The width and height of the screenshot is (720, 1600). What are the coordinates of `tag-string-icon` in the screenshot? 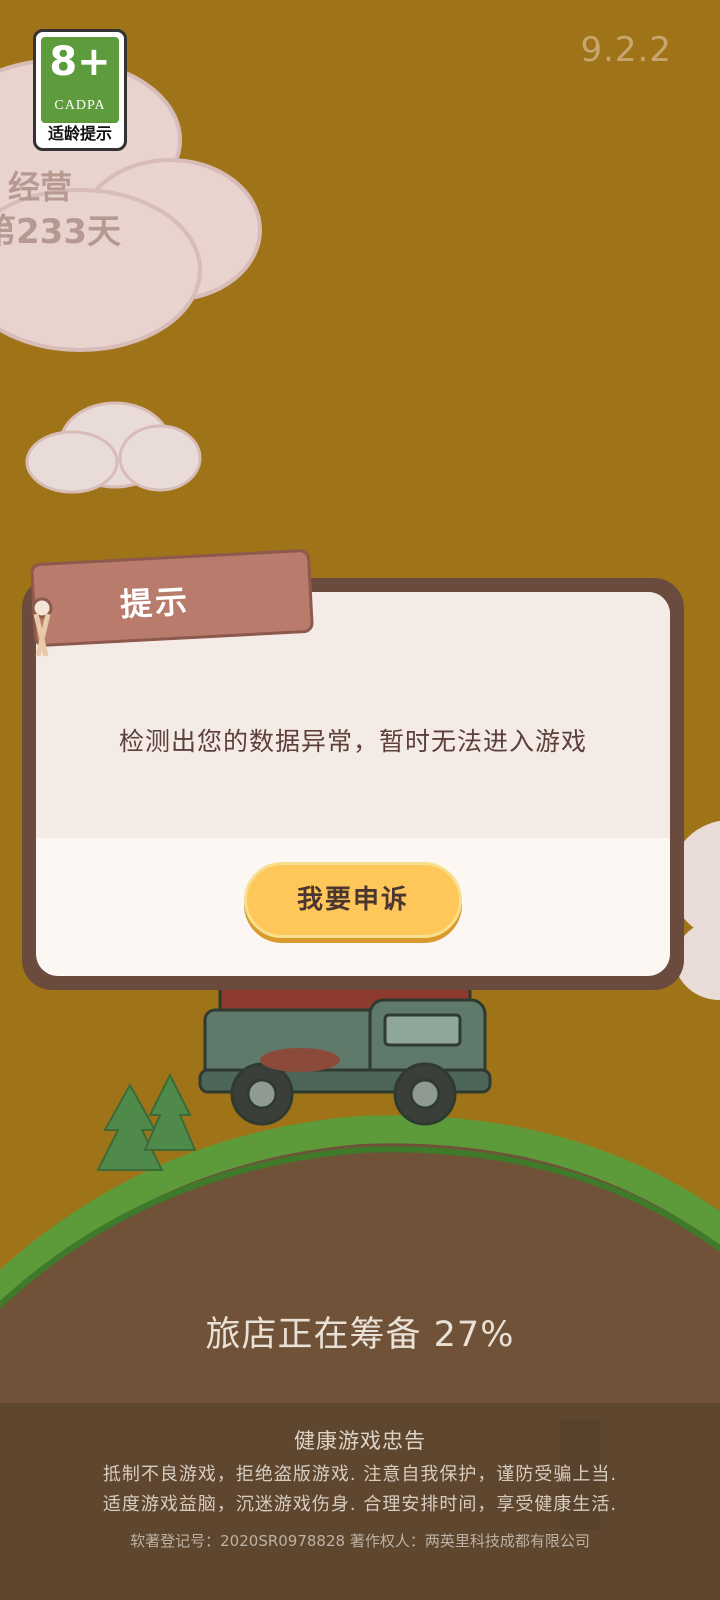 It's located at (42, 627).